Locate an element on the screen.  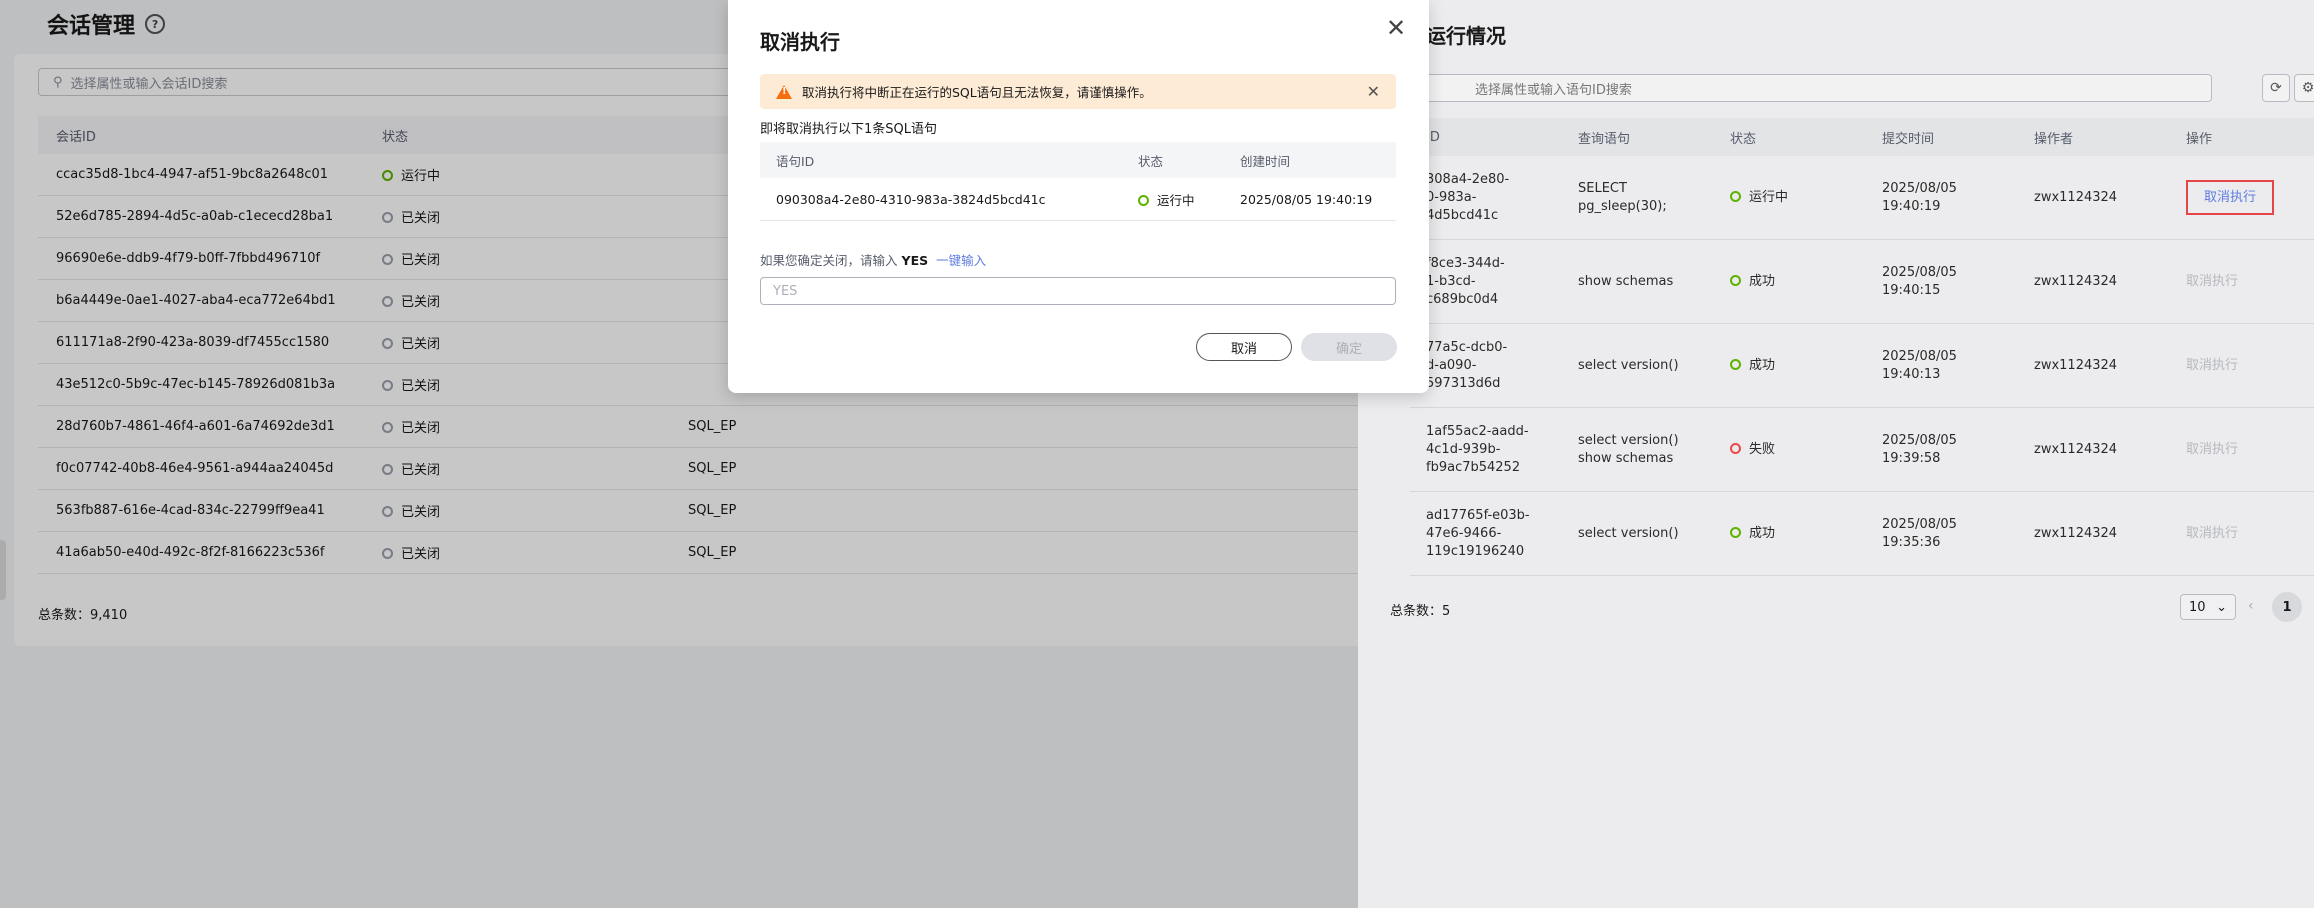
submit-time: 2025/08/05 19:39:58 is located at coordinates (1942, 449).